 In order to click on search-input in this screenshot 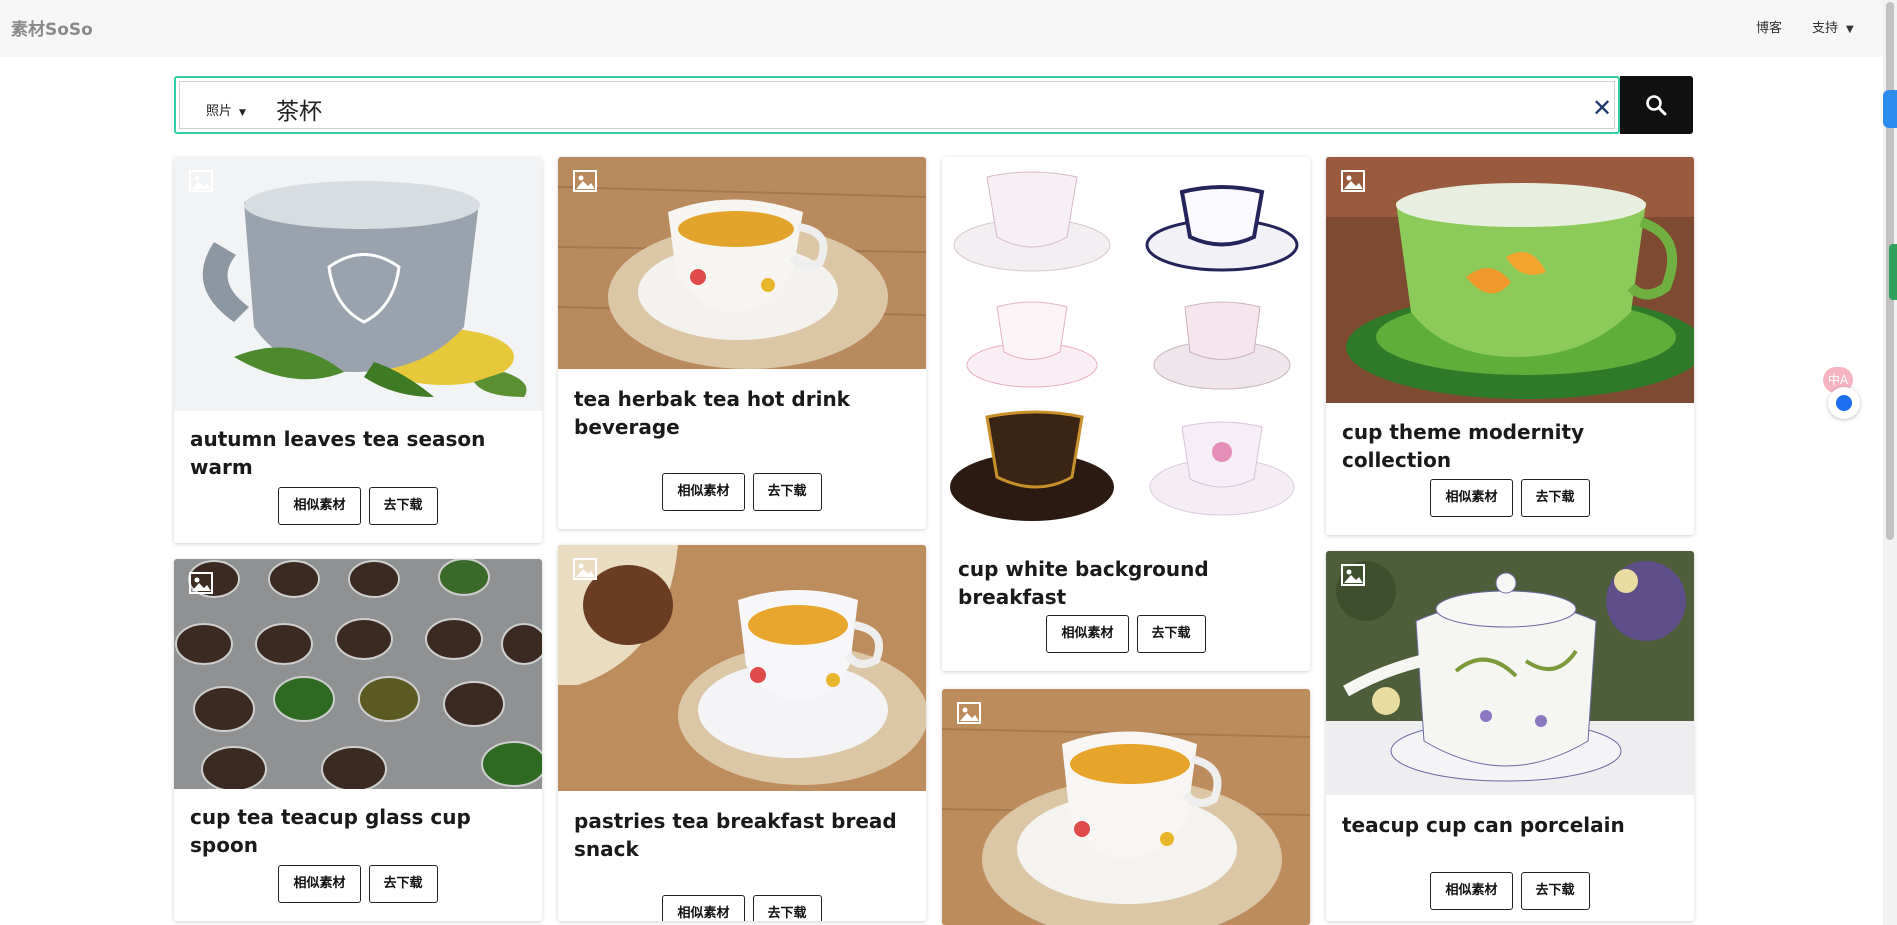, I will do `click(866, 109)`.